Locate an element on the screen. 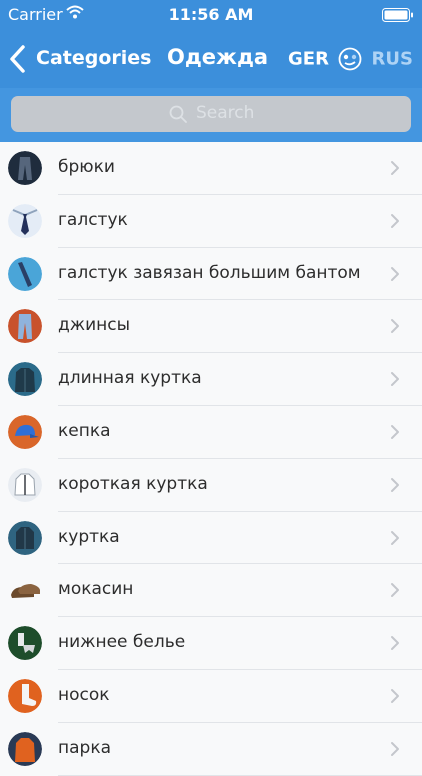 The width and height of the screenshot is (422, 776). item-label: носок is located at coordinates (84, 694).